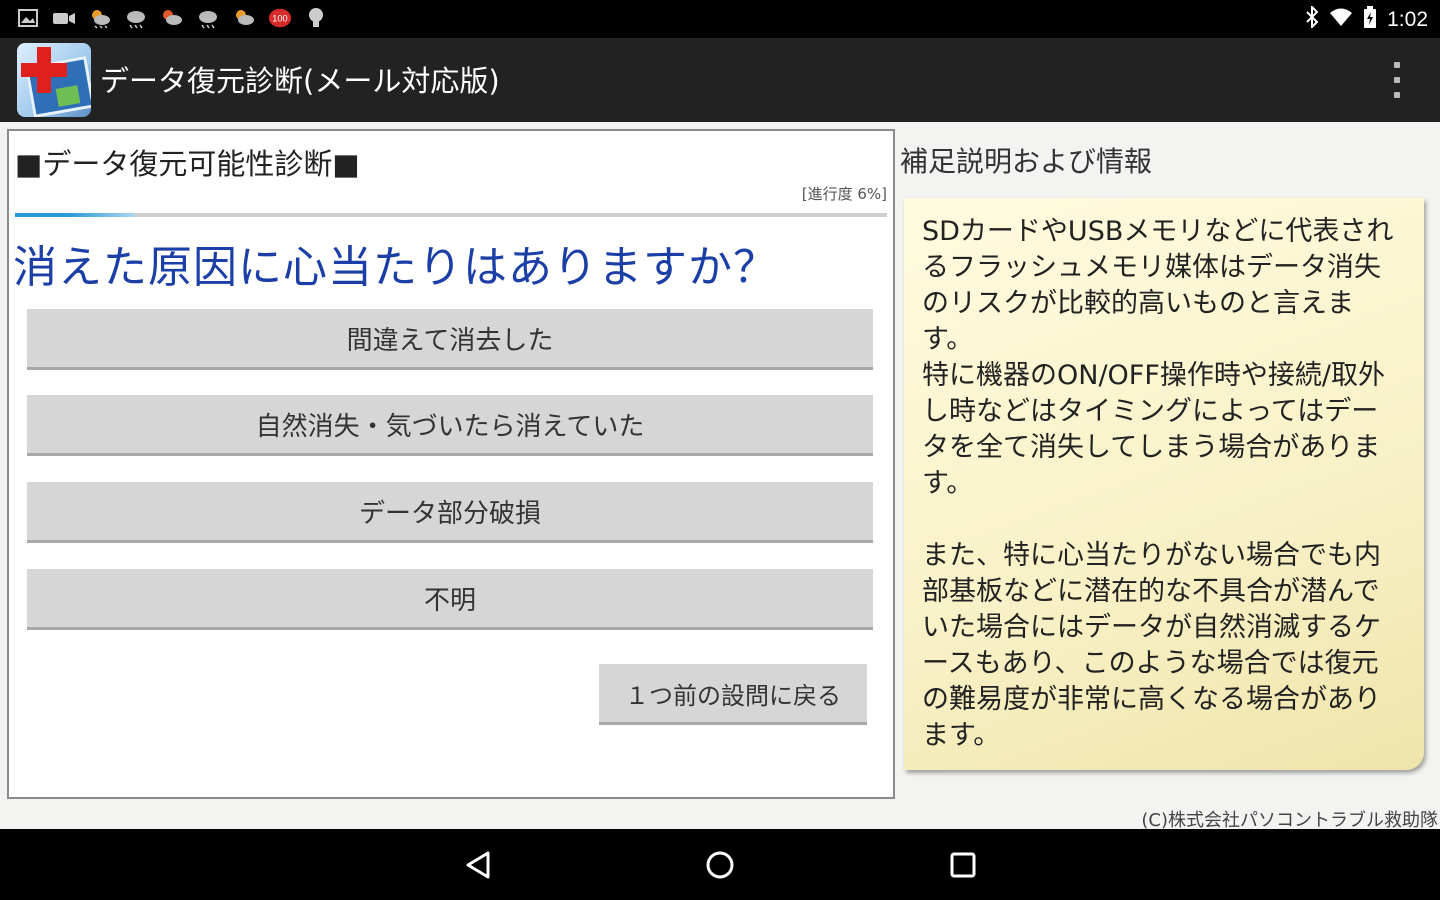  I want to click on wifi-icon, so click(1341, 19).